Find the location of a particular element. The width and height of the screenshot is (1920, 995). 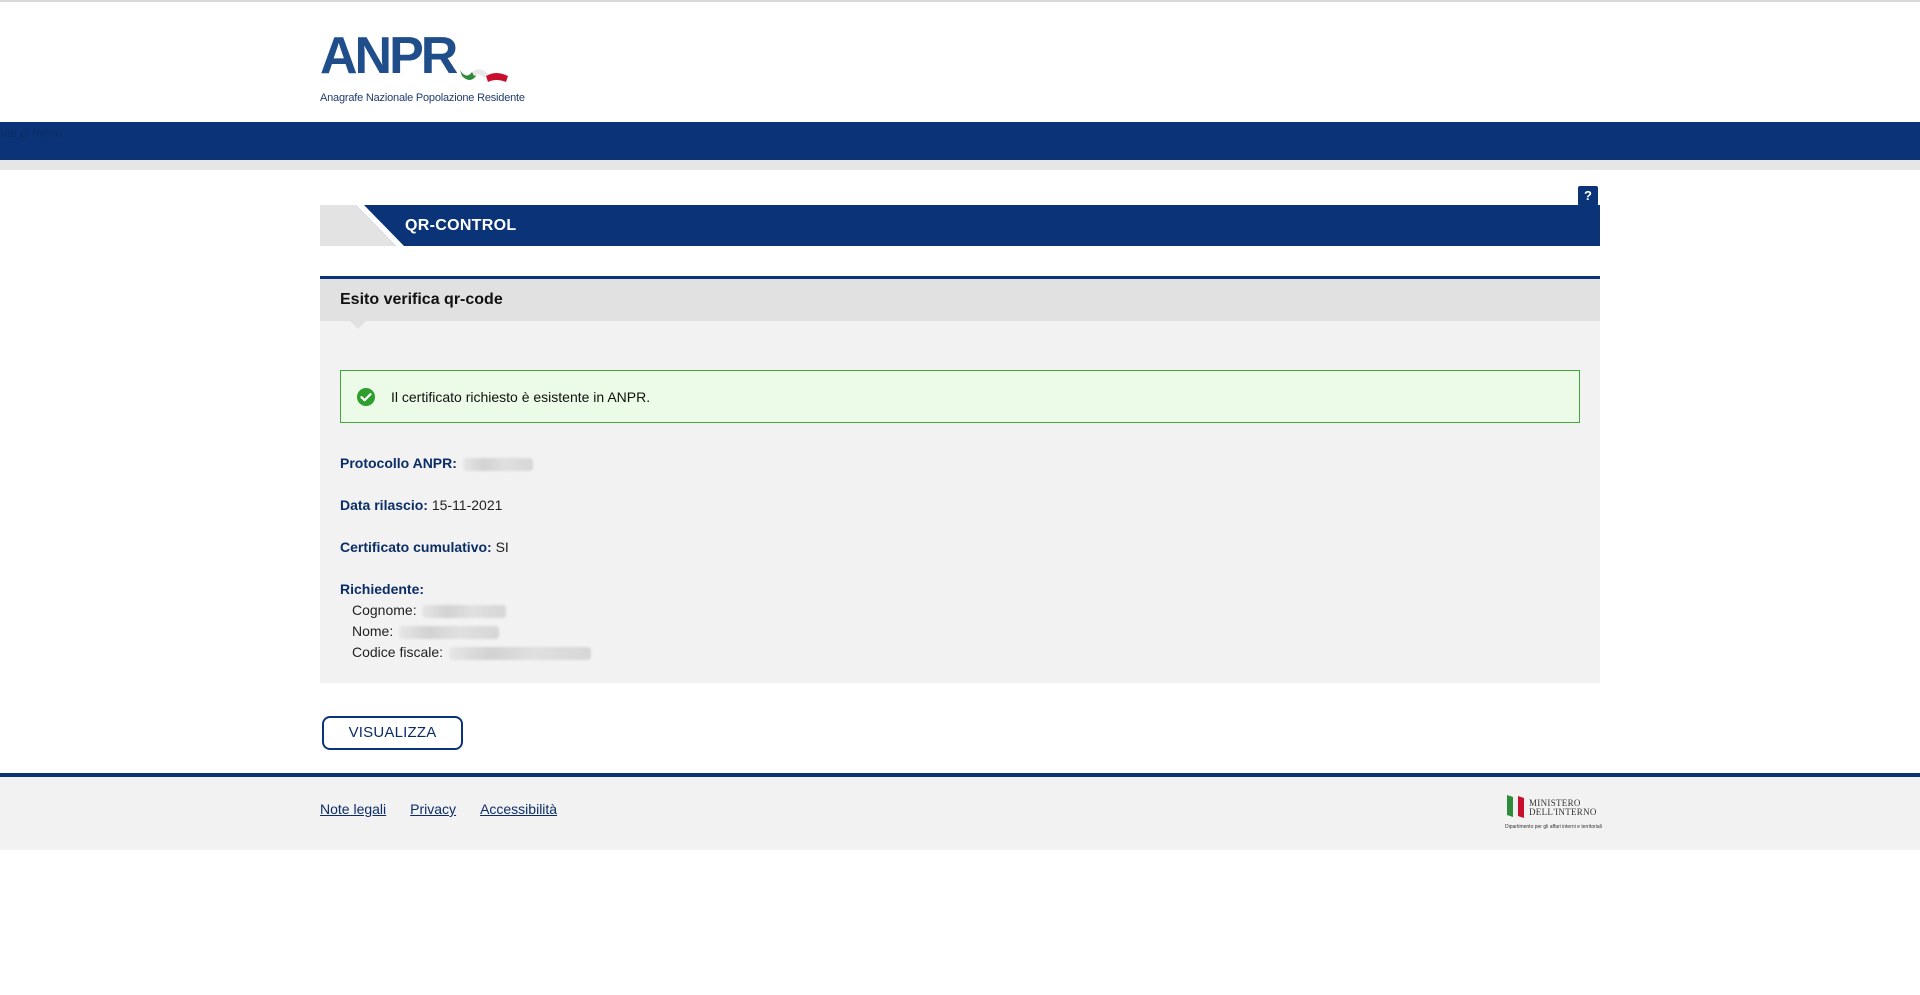

nome-field: Nome: is located at coordinates (426, 631).